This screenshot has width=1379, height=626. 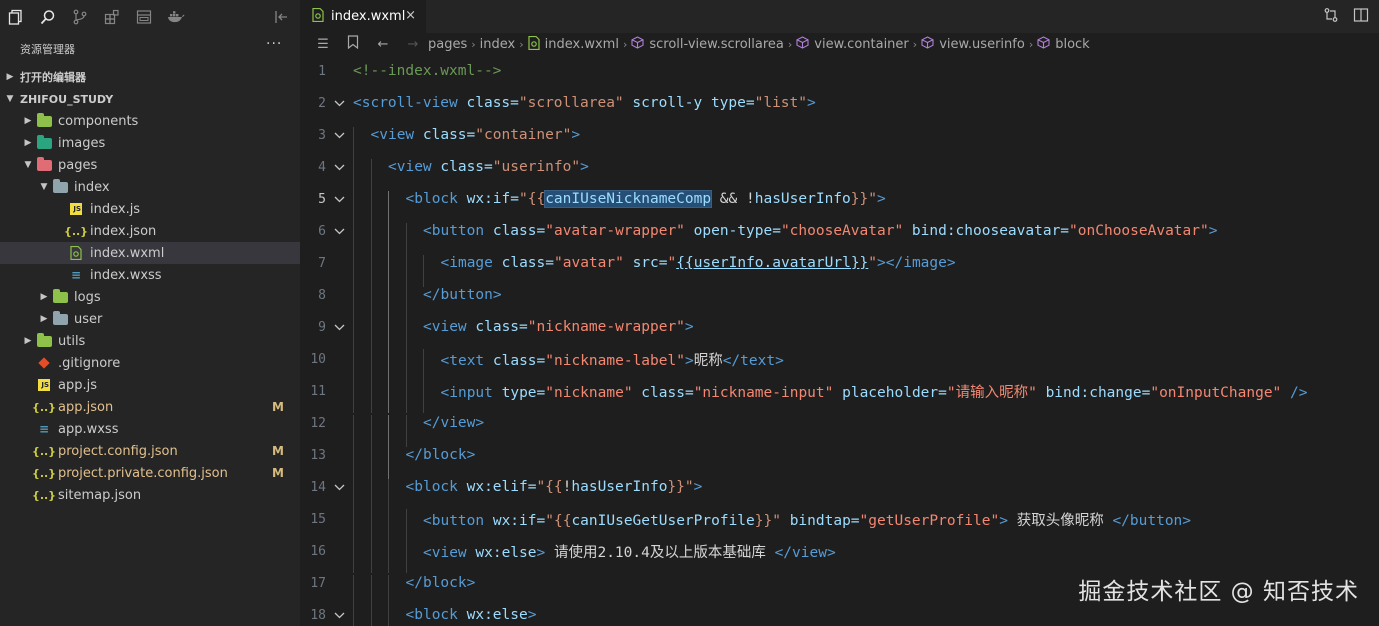 What do you see at coordinates (1331, 17) in the screenshot?
I see `compare-changes-icon` at bounding box center [1331, 17].